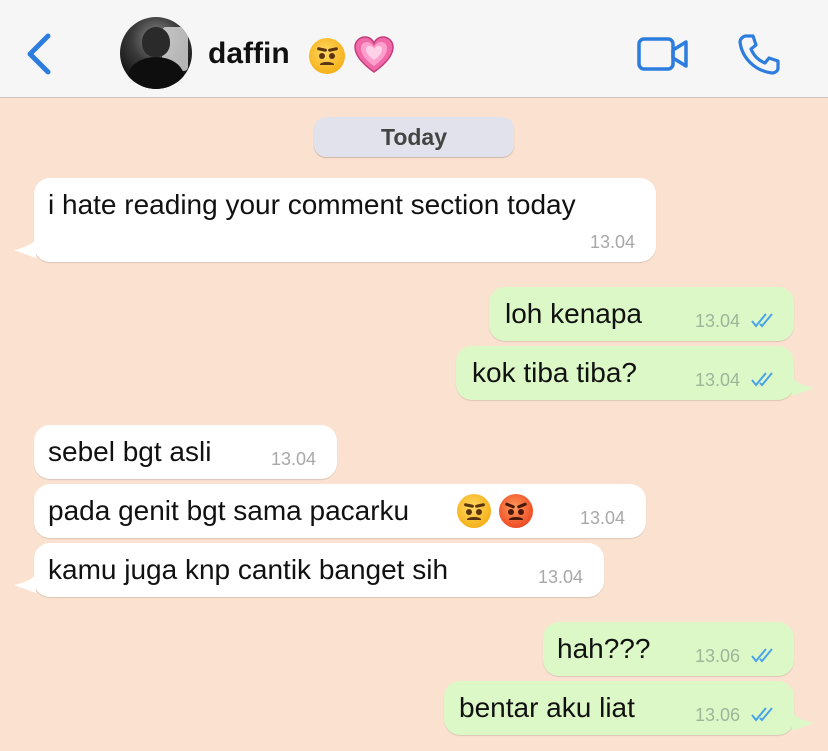 The width and height of the screenshot is (828, 751). I want to click on message-text: loh kenapa, so click(574, 313).